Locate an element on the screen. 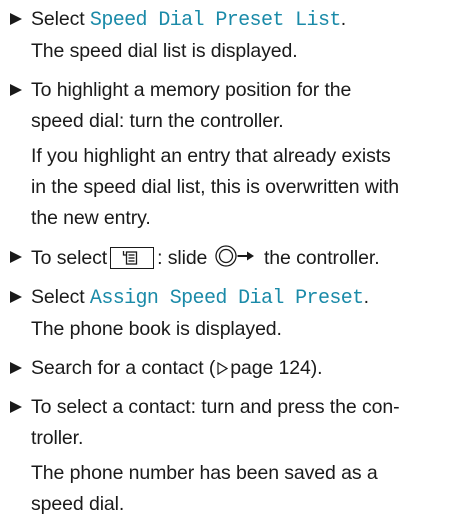 The height and width of the screenshot is (528, 465). step-instruction: To select : slide the controller. is located at coordinates (245, 258).